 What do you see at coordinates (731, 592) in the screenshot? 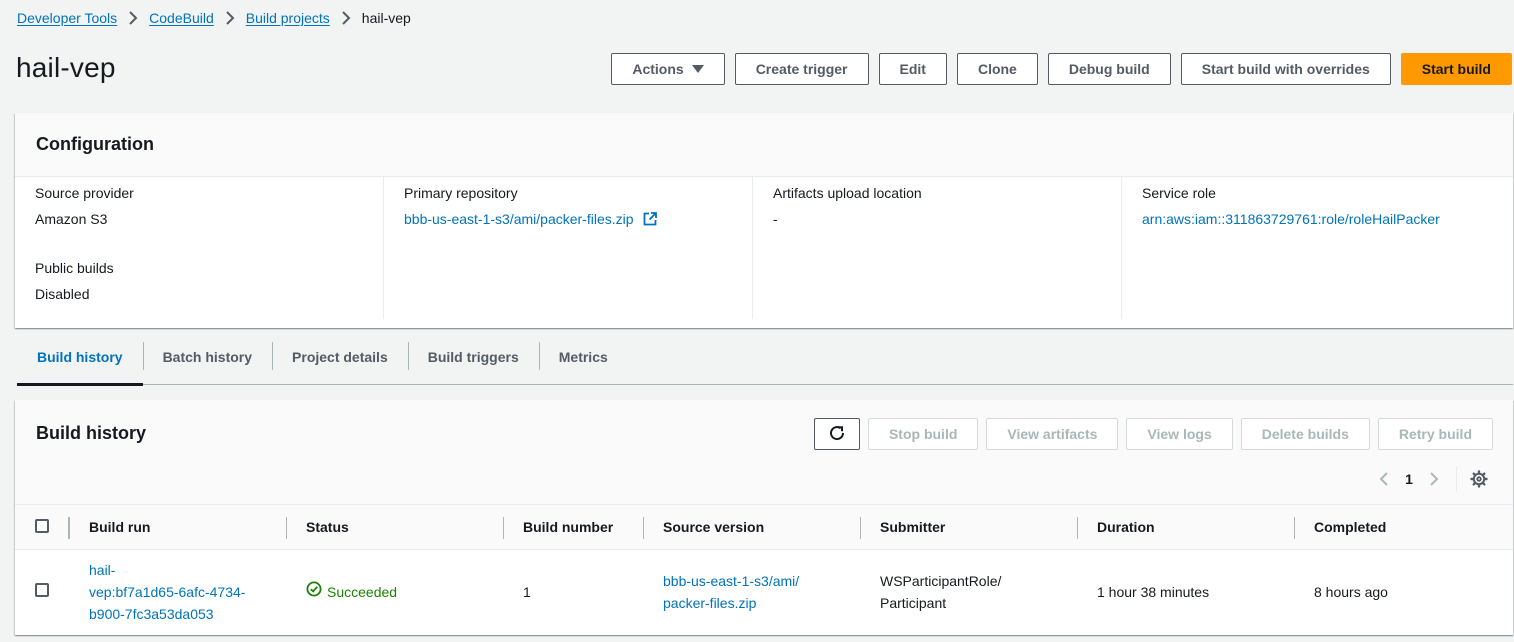
I see `source-version-link: bbb-us-east-1-s3/ami/ packer-files.zip` at bounding box center [731, 592].